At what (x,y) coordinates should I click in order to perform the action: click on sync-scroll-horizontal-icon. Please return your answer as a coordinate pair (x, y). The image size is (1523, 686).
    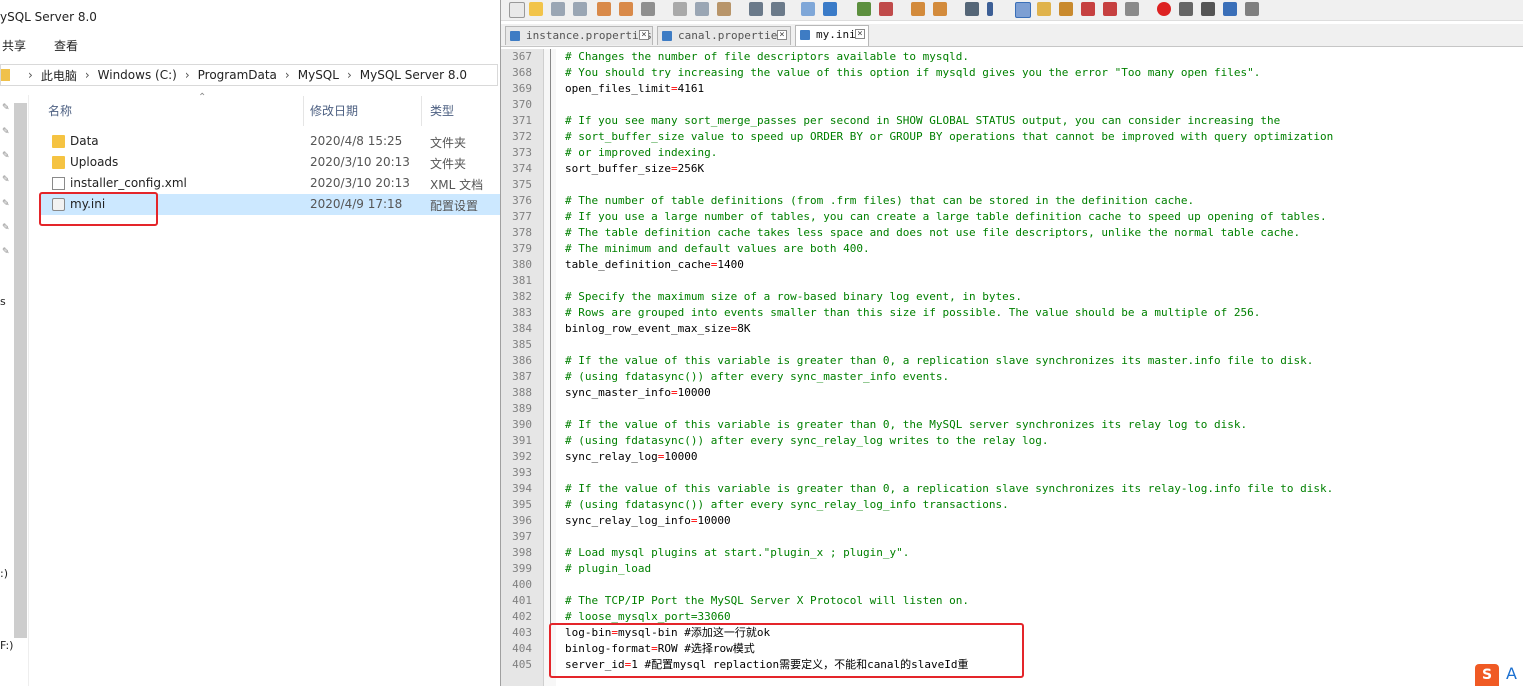
    Looking at the image, I should click on (940, 9).